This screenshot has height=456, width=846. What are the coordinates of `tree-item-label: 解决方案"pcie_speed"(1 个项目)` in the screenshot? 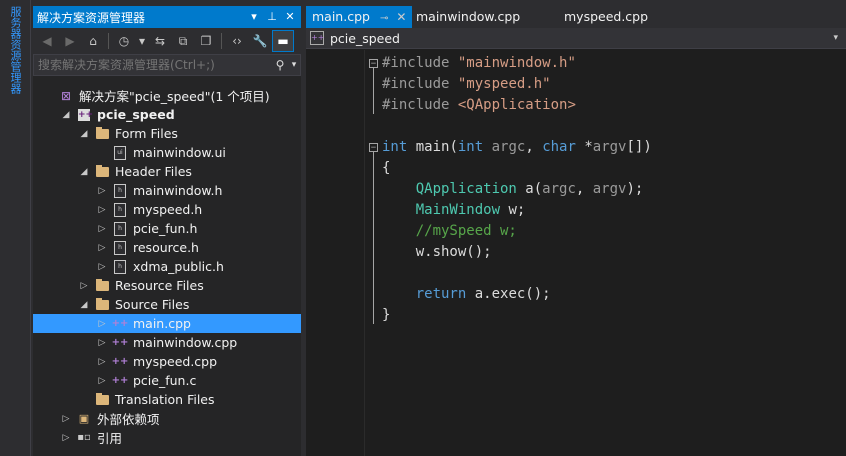 It's located at (174, 96).